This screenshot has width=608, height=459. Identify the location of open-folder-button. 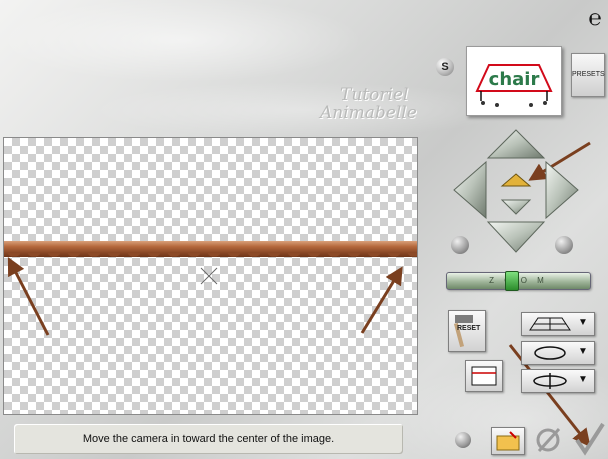
(508, 441).